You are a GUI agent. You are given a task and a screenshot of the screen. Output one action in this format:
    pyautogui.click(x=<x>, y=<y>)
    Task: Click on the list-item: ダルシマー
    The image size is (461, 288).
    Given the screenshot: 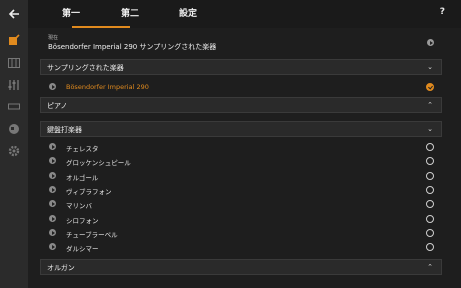 What is the action you would take?
    pyautogui.click(x=241, y=247)
    